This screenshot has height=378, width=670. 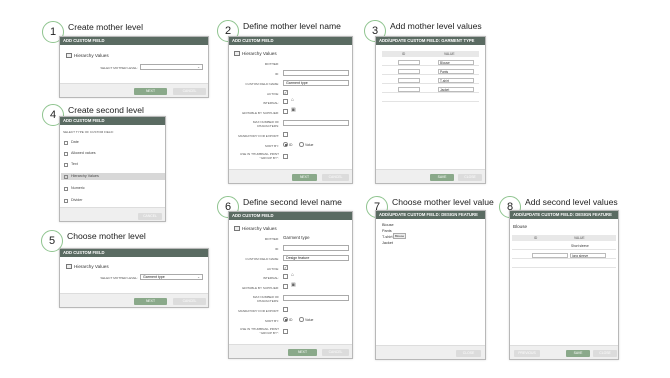 I want to click on list-item: Pants, so click(x=387, y=231).